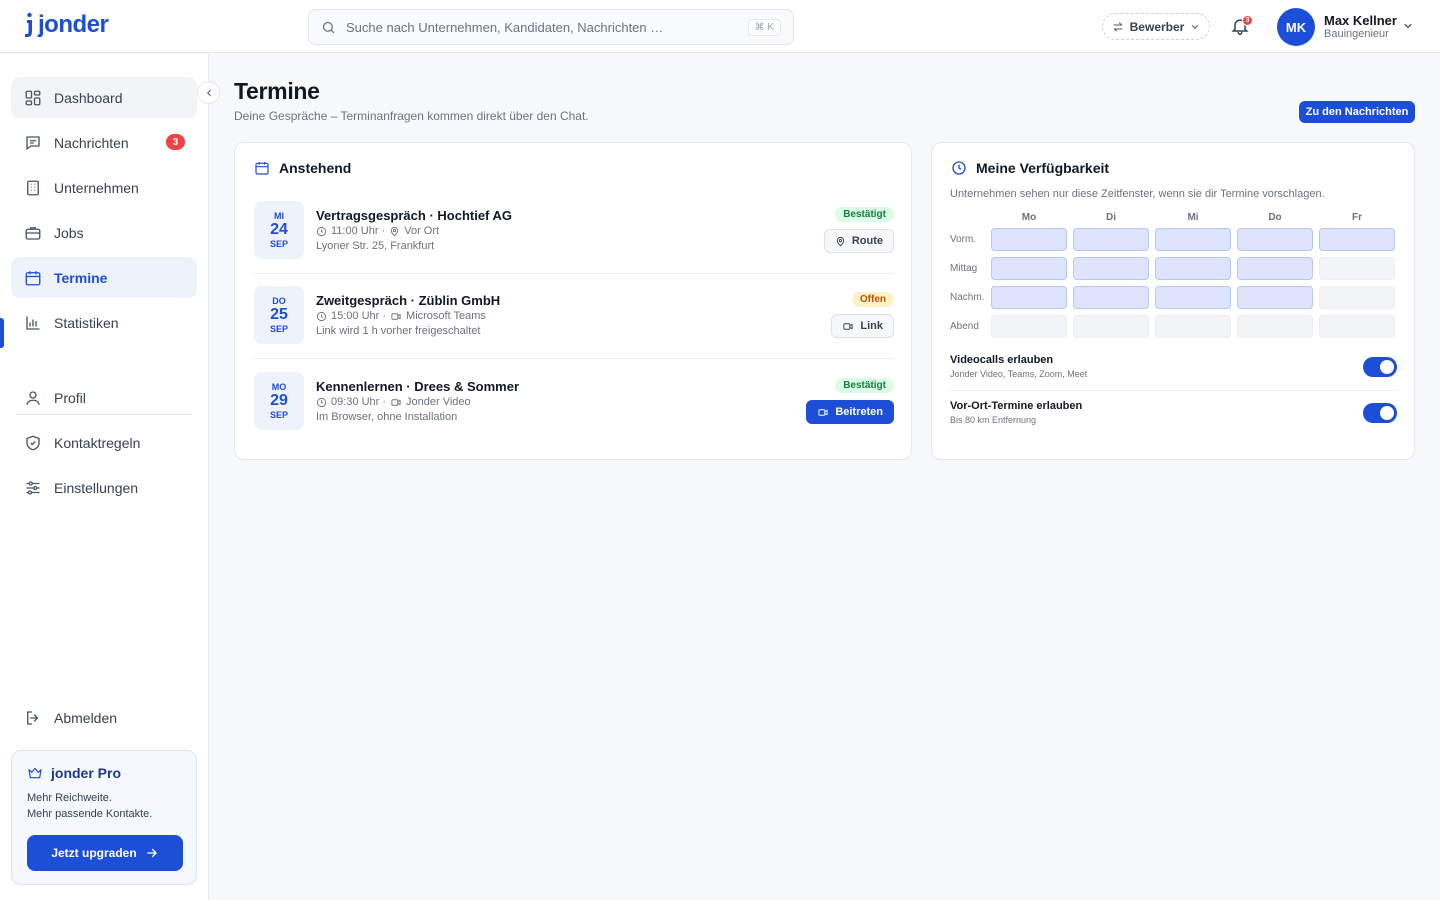 The image size is (1440, 900). Describe the element at coordinates (279, 229) in the screenshot. I see `date-day: 24` at that location.